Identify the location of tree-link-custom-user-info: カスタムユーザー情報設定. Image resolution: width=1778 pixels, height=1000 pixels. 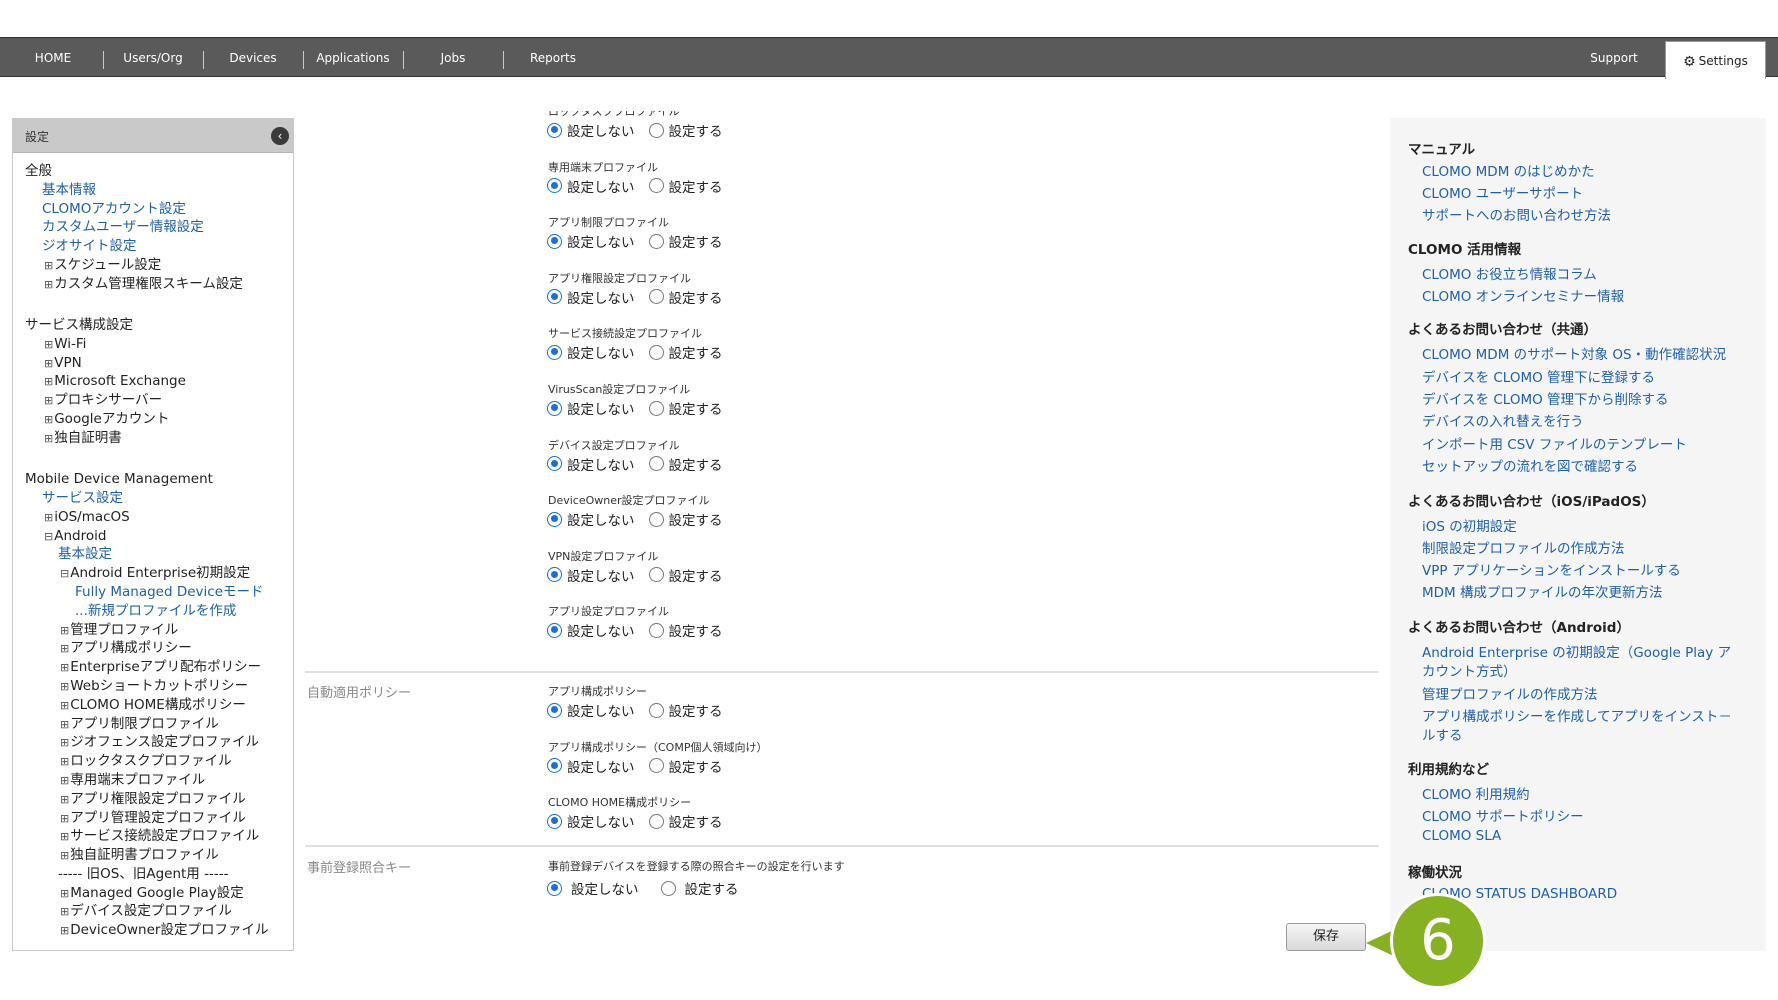
(153, 227).